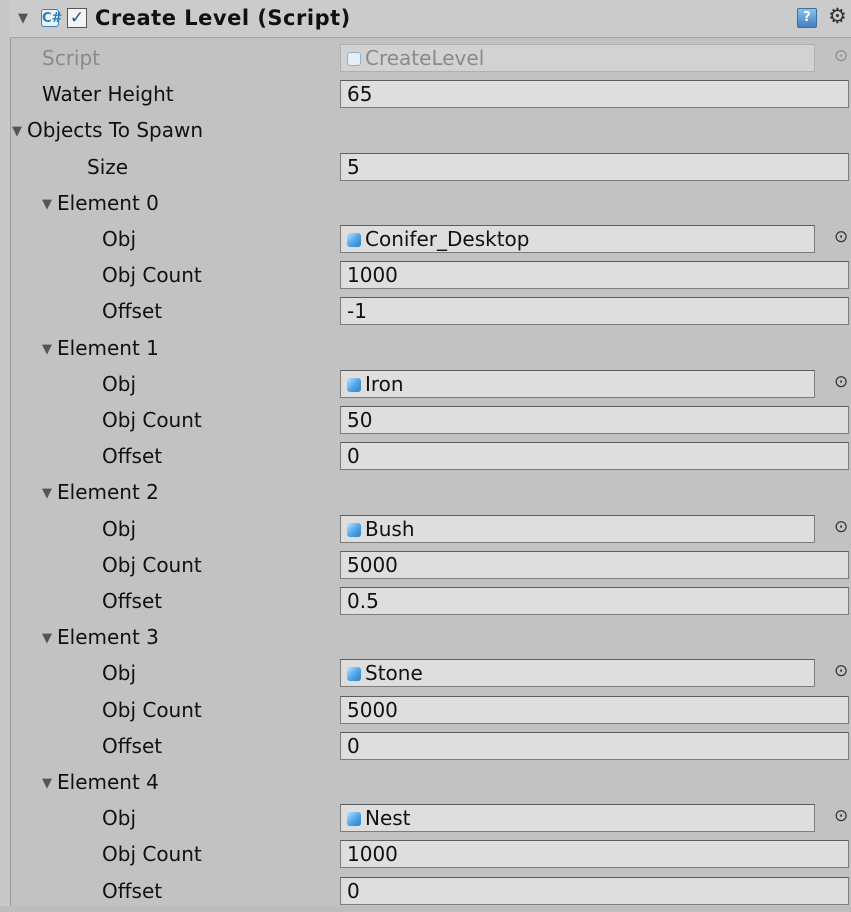  Describe the element at coordinates (77, 18) in the screenshot. I see `component-enabled-checkbox: ✓` at that location.